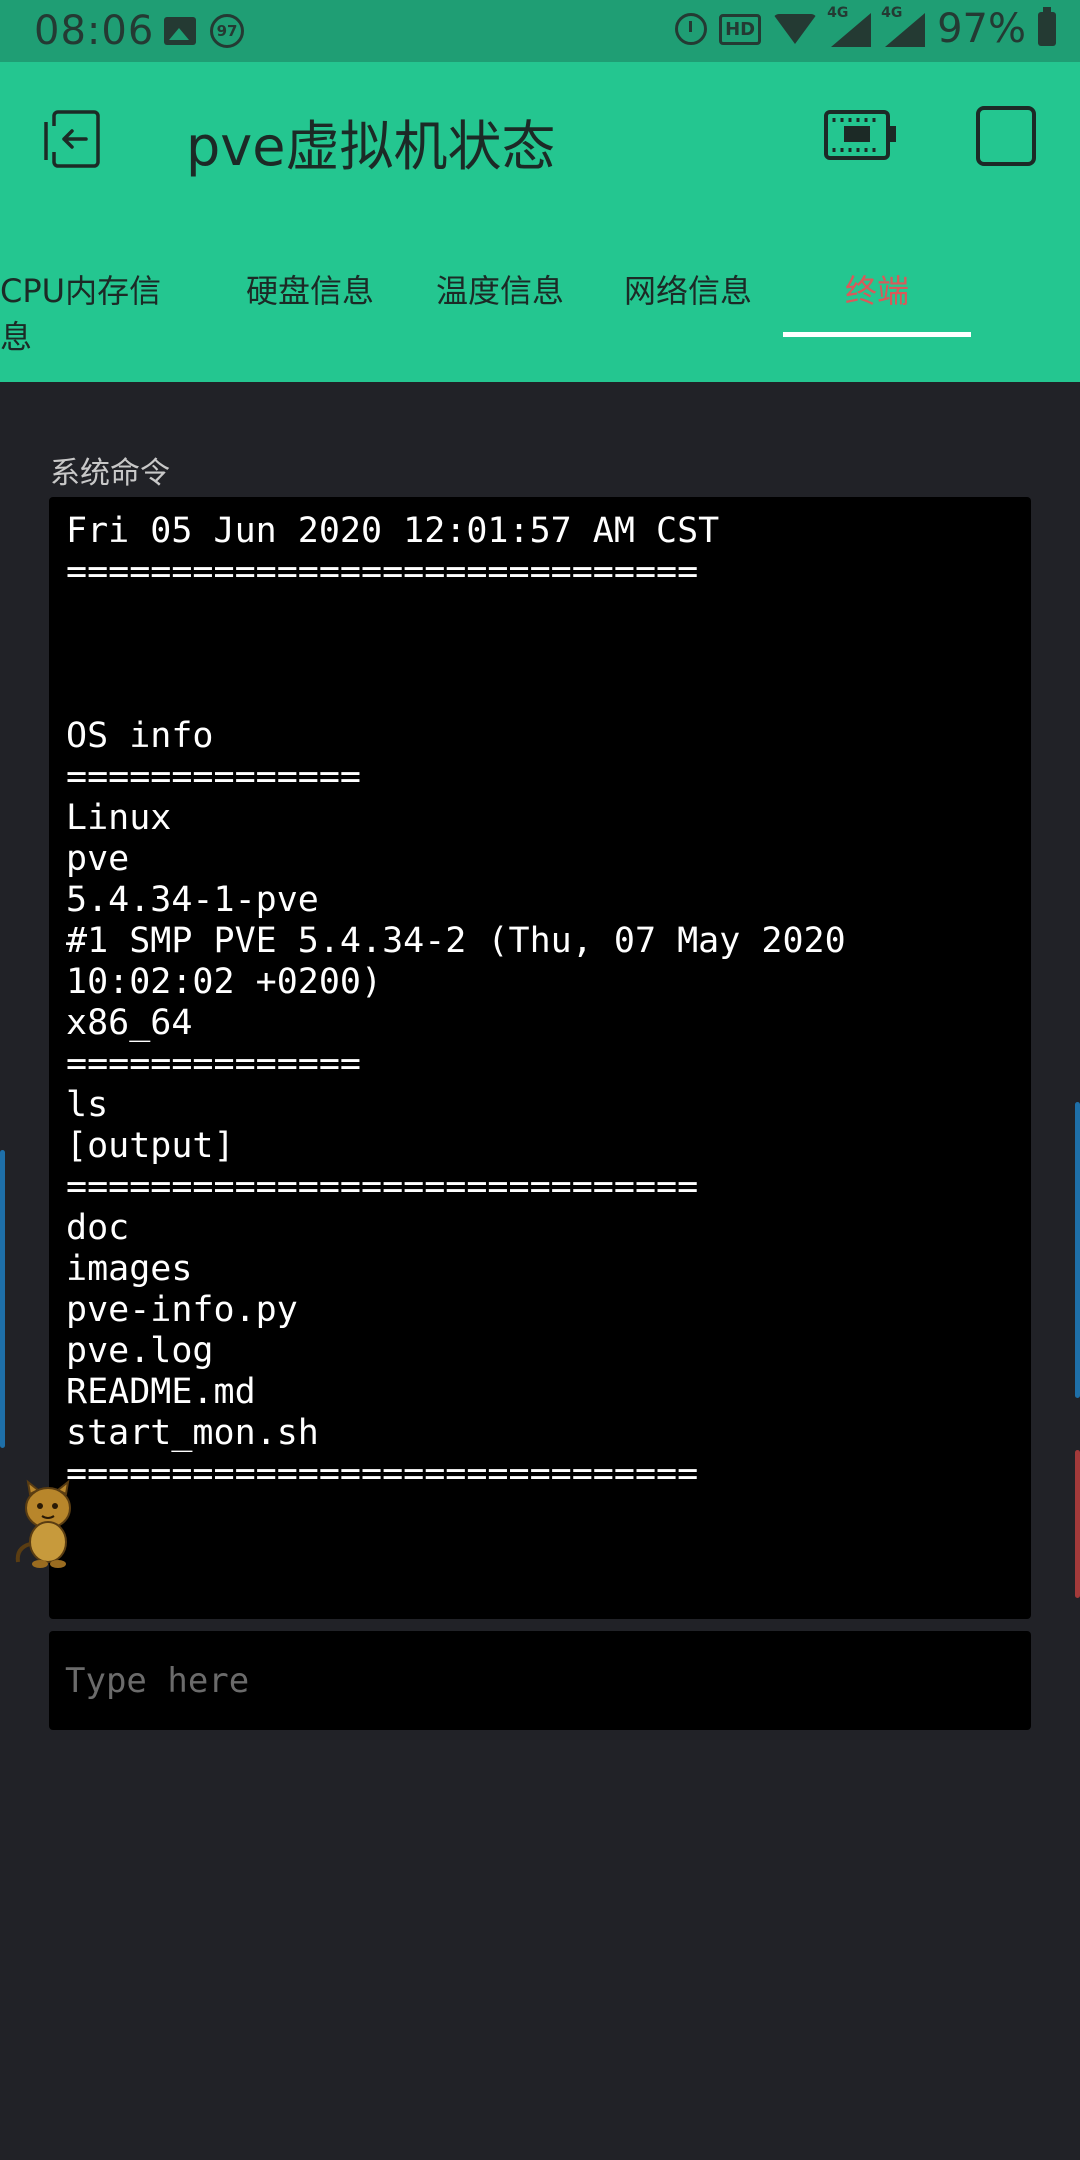 This screenshot has width=1080, height=2160. Describe the element at coordinates (393, 531) in the screenshot. I see `terminal-line: Fri 05 Jun 2020 12:01:57 AM CST` at that location.